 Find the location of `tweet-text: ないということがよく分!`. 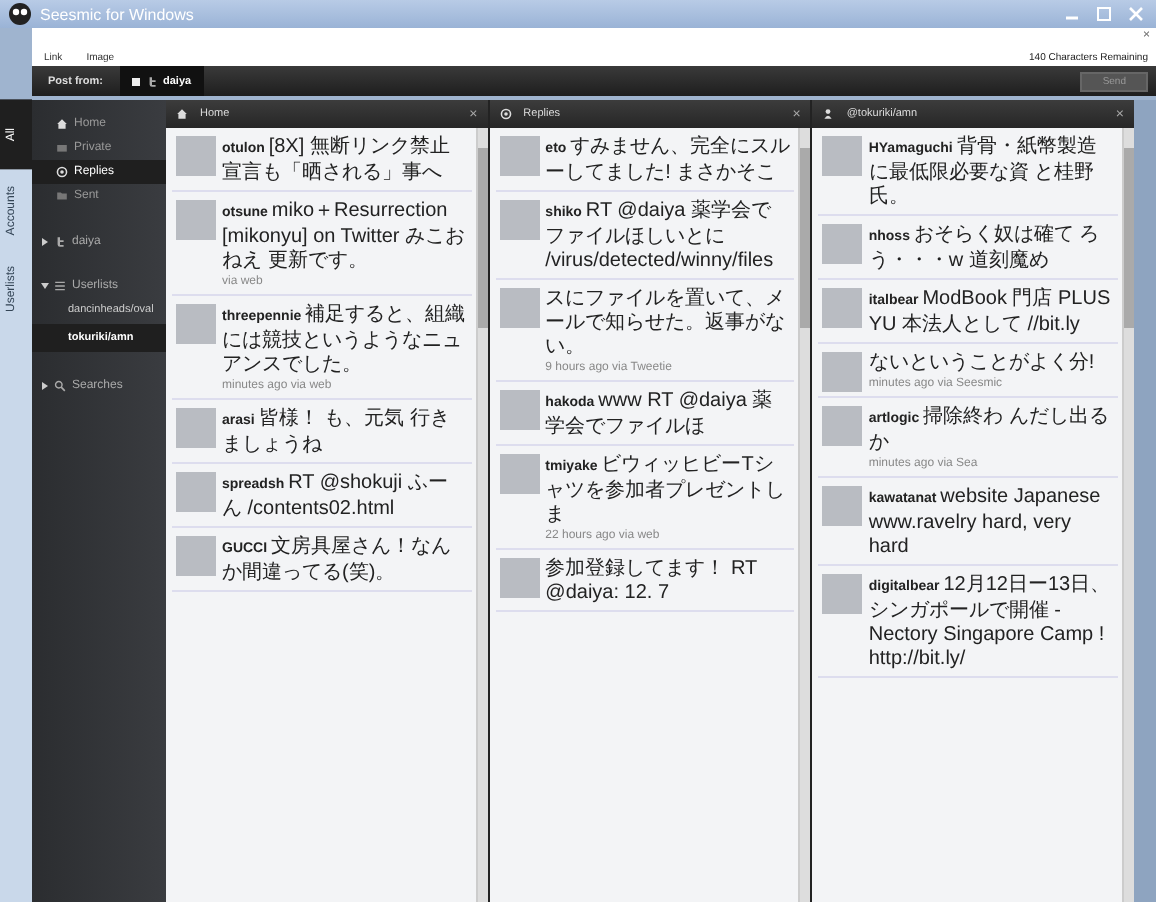

tweet-text: ないということがよく分! is located at coordinates (981, 364).